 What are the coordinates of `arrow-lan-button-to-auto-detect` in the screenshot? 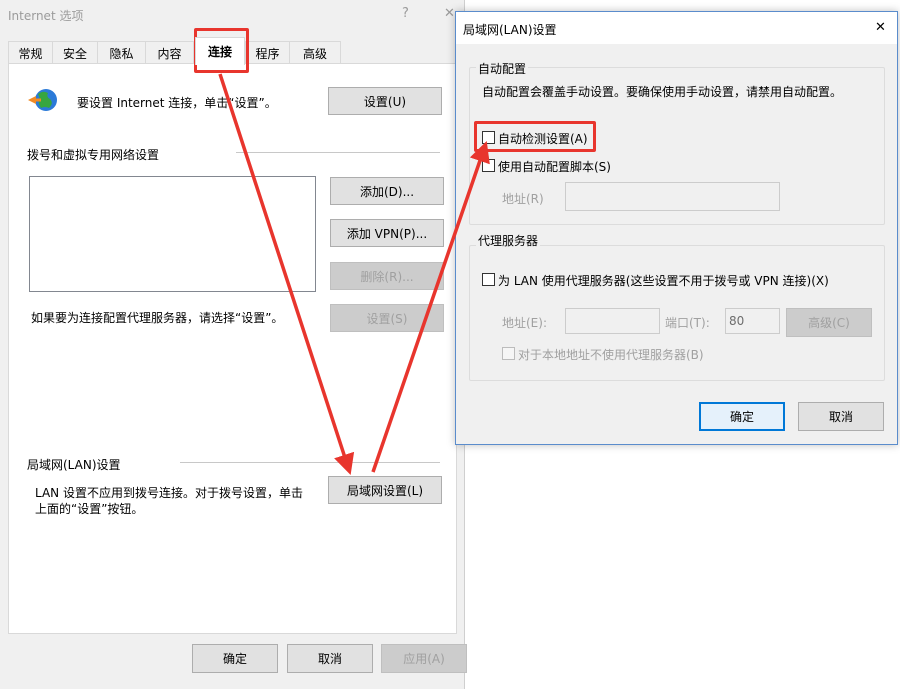 It's located at (430, 307).